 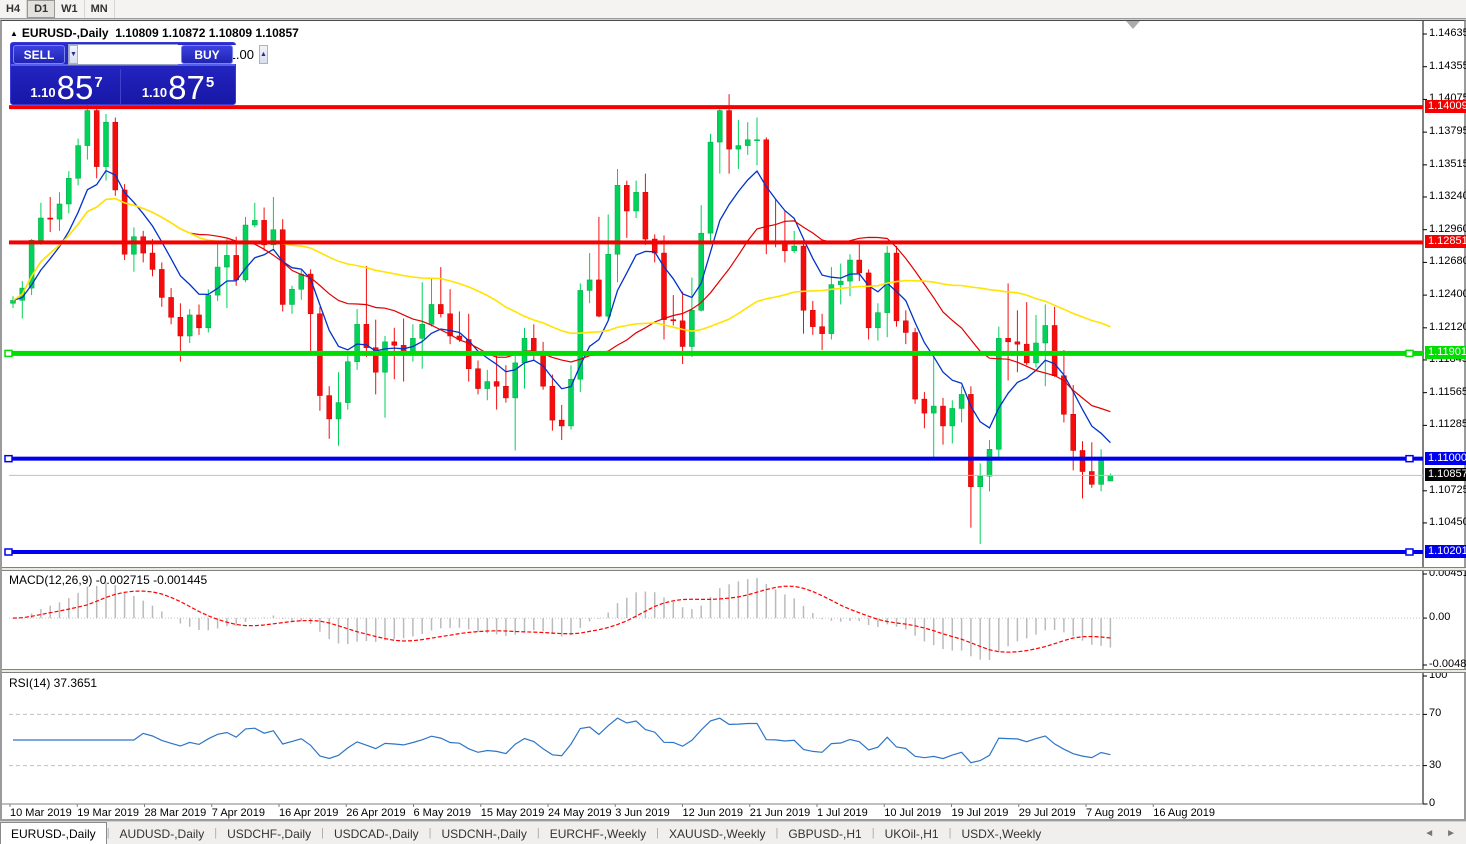 What do you see at coordinates (168, 54) in the screenshot?
I see `volume-spinner: ▼ ▲` at bounding box center [168, 54].